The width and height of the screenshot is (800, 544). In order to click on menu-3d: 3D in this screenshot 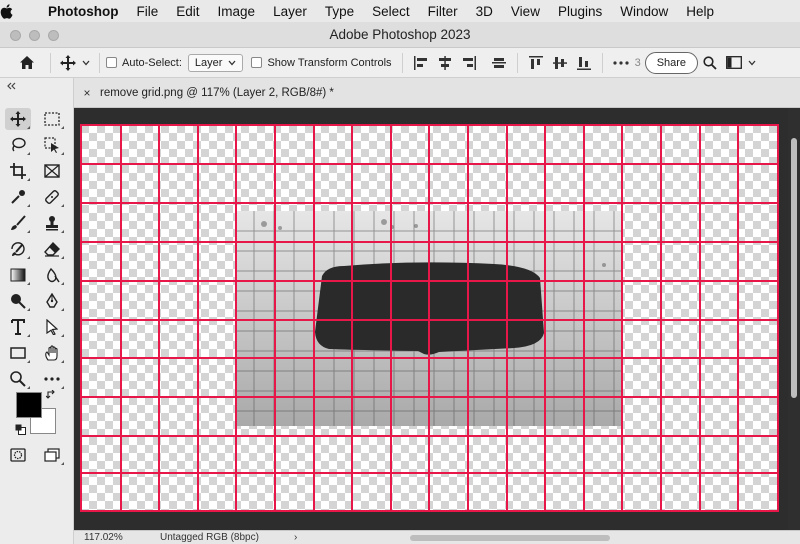, I will do `click(484, 11)`.